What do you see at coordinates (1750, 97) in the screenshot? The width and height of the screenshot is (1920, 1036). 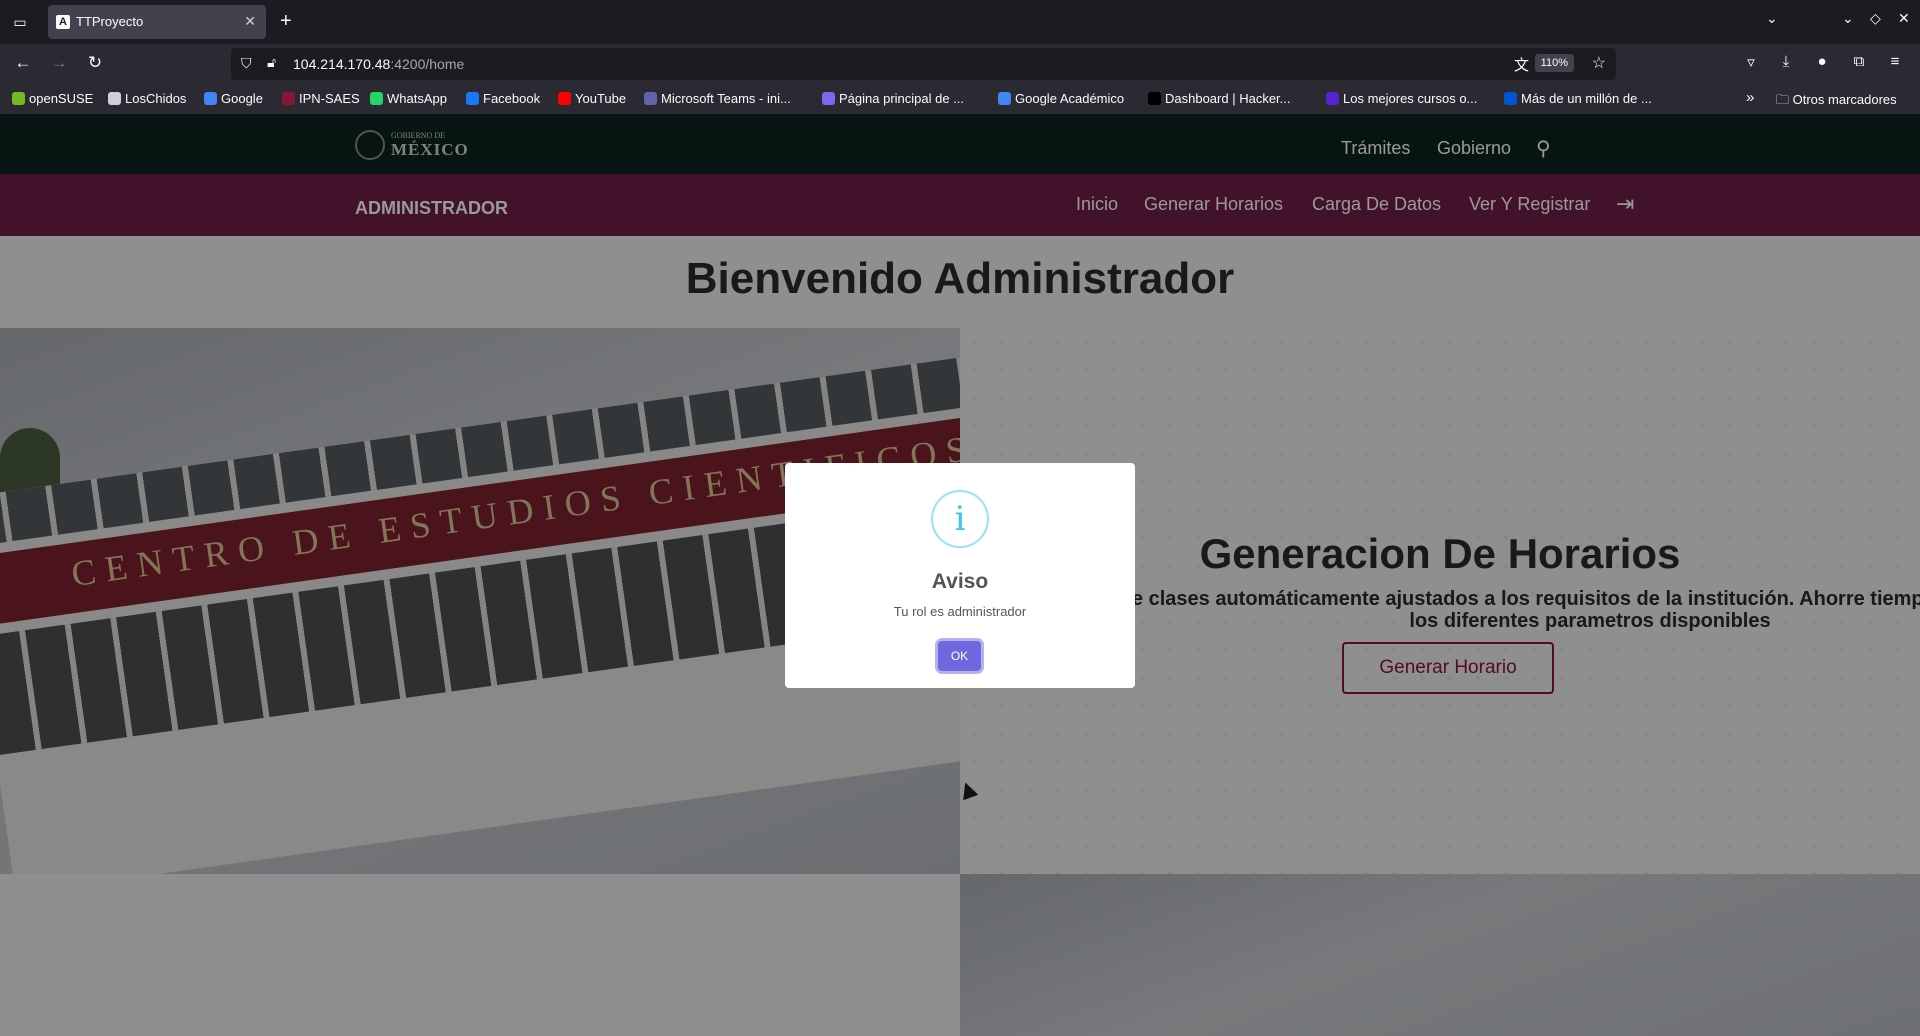 I see `more-bookmarks-icon: »` at bounding box center [1750, 97].